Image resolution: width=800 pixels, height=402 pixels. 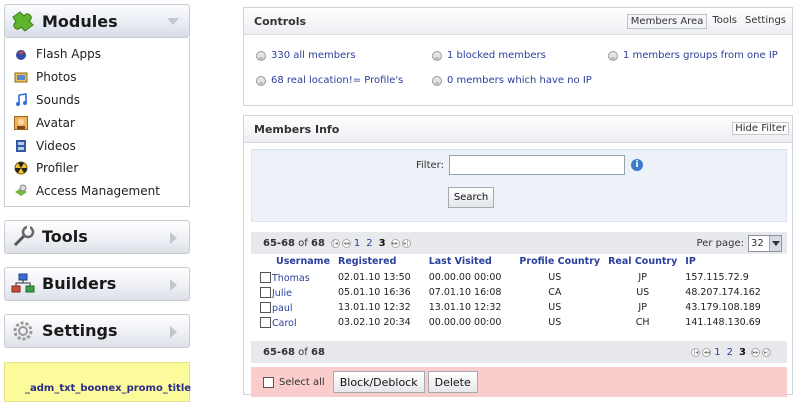 What do you see at coordinates (452, 382) in the screenshot?
I see `delete-button: Delete` at bounding box center [452, 382].